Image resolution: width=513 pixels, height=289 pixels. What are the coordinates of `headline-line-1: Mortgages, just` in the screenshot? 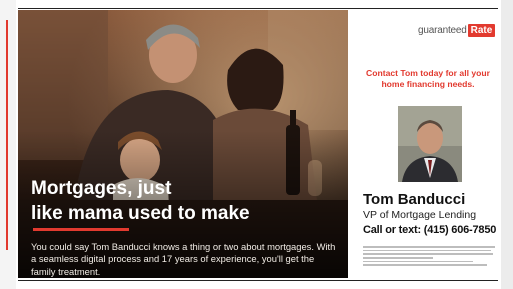 It's located at (101, 188).